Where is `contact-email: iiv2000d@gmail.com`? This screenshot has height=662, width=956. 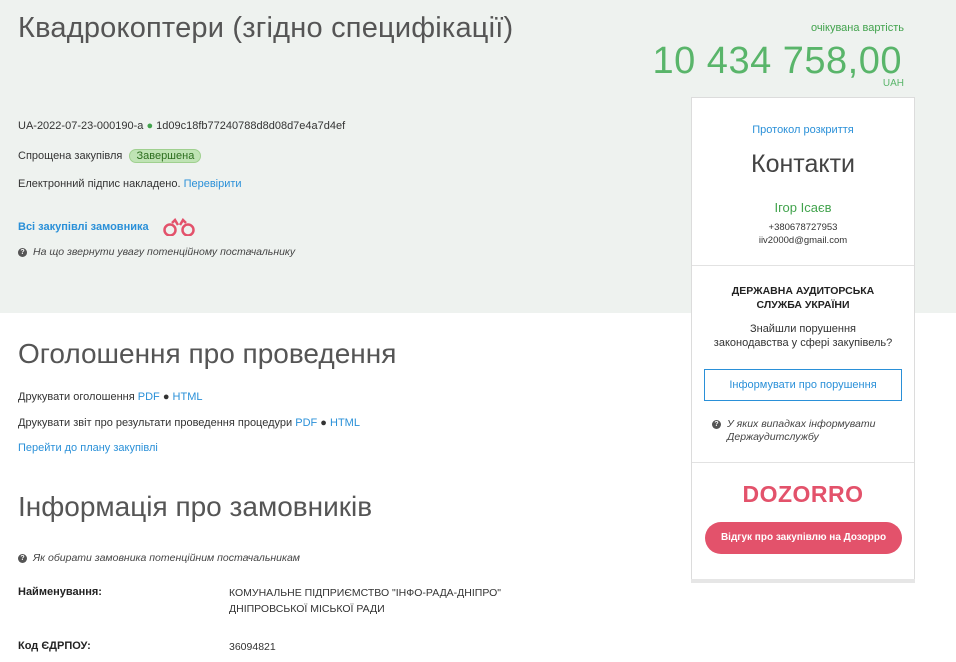 contact-email: iiv2000d@gmail.com is located at coordinates (803, 240).